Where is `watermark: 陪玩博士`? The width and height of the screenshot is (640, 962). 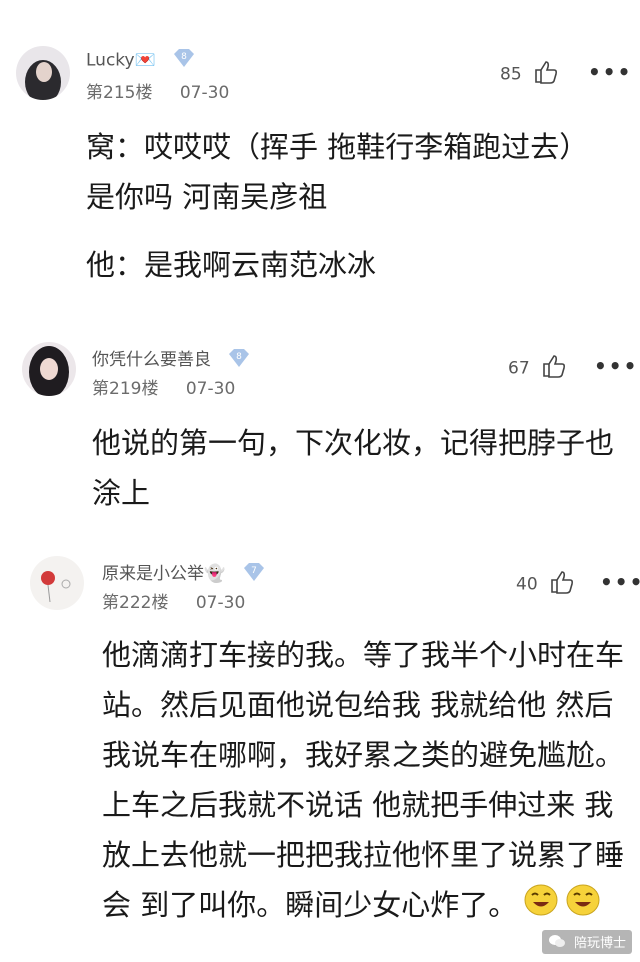 watermark: 陪玩博士 is located at coordinates (586, 941).